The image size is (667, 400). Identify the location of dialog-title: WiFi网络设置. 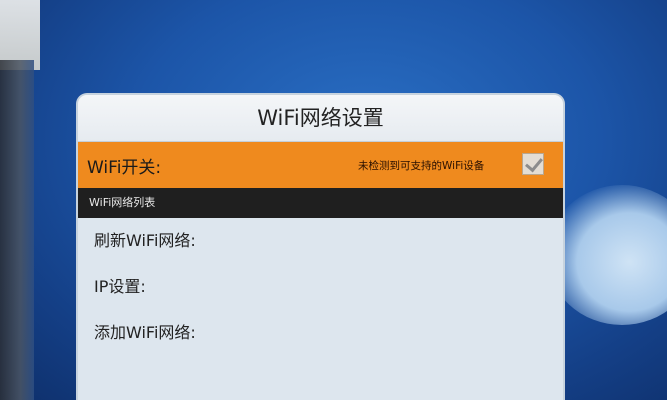
(320, 118).